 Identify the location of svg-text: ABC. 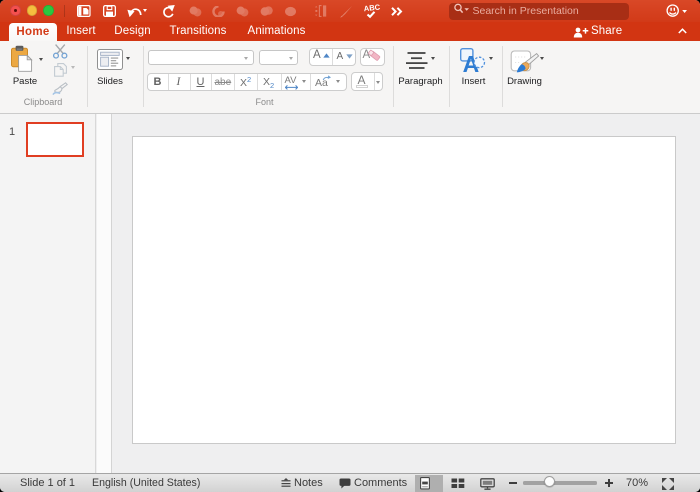
(371, 8).